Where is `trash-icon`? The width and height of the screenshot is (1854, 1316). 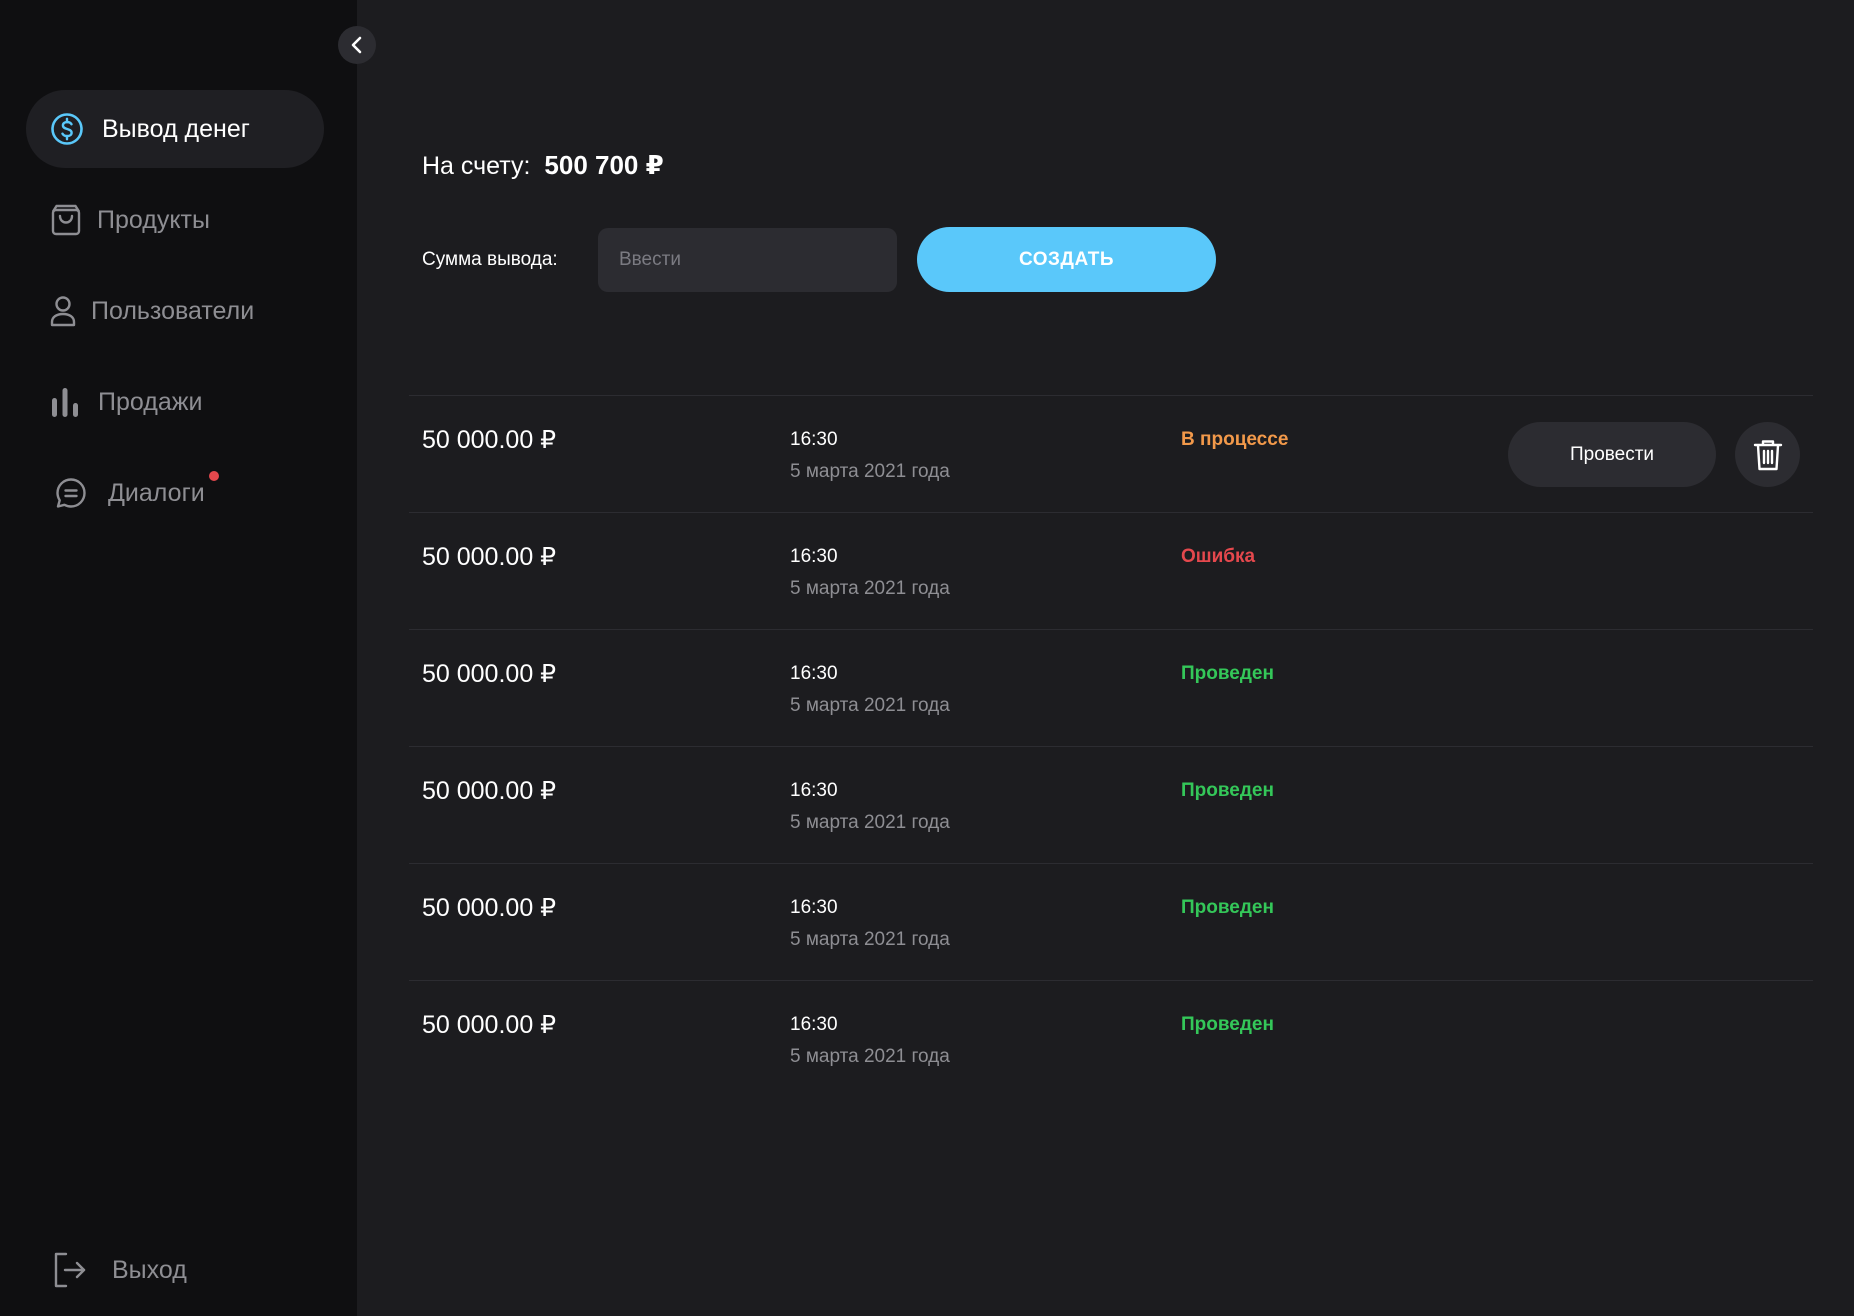
trash-icon is located at coordinates (1768, 455).